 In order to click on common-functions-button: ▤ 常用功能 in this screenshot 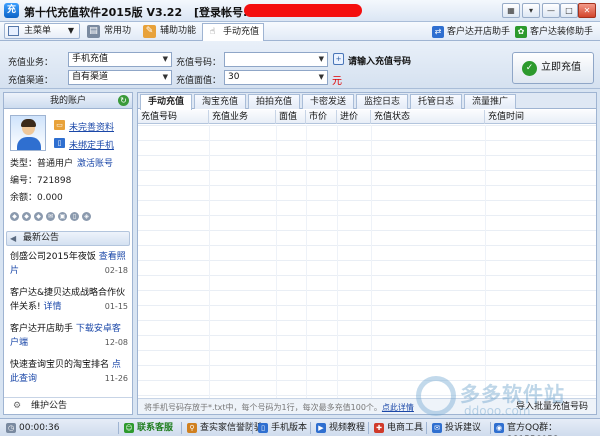, I will do `click(110, 38)`.